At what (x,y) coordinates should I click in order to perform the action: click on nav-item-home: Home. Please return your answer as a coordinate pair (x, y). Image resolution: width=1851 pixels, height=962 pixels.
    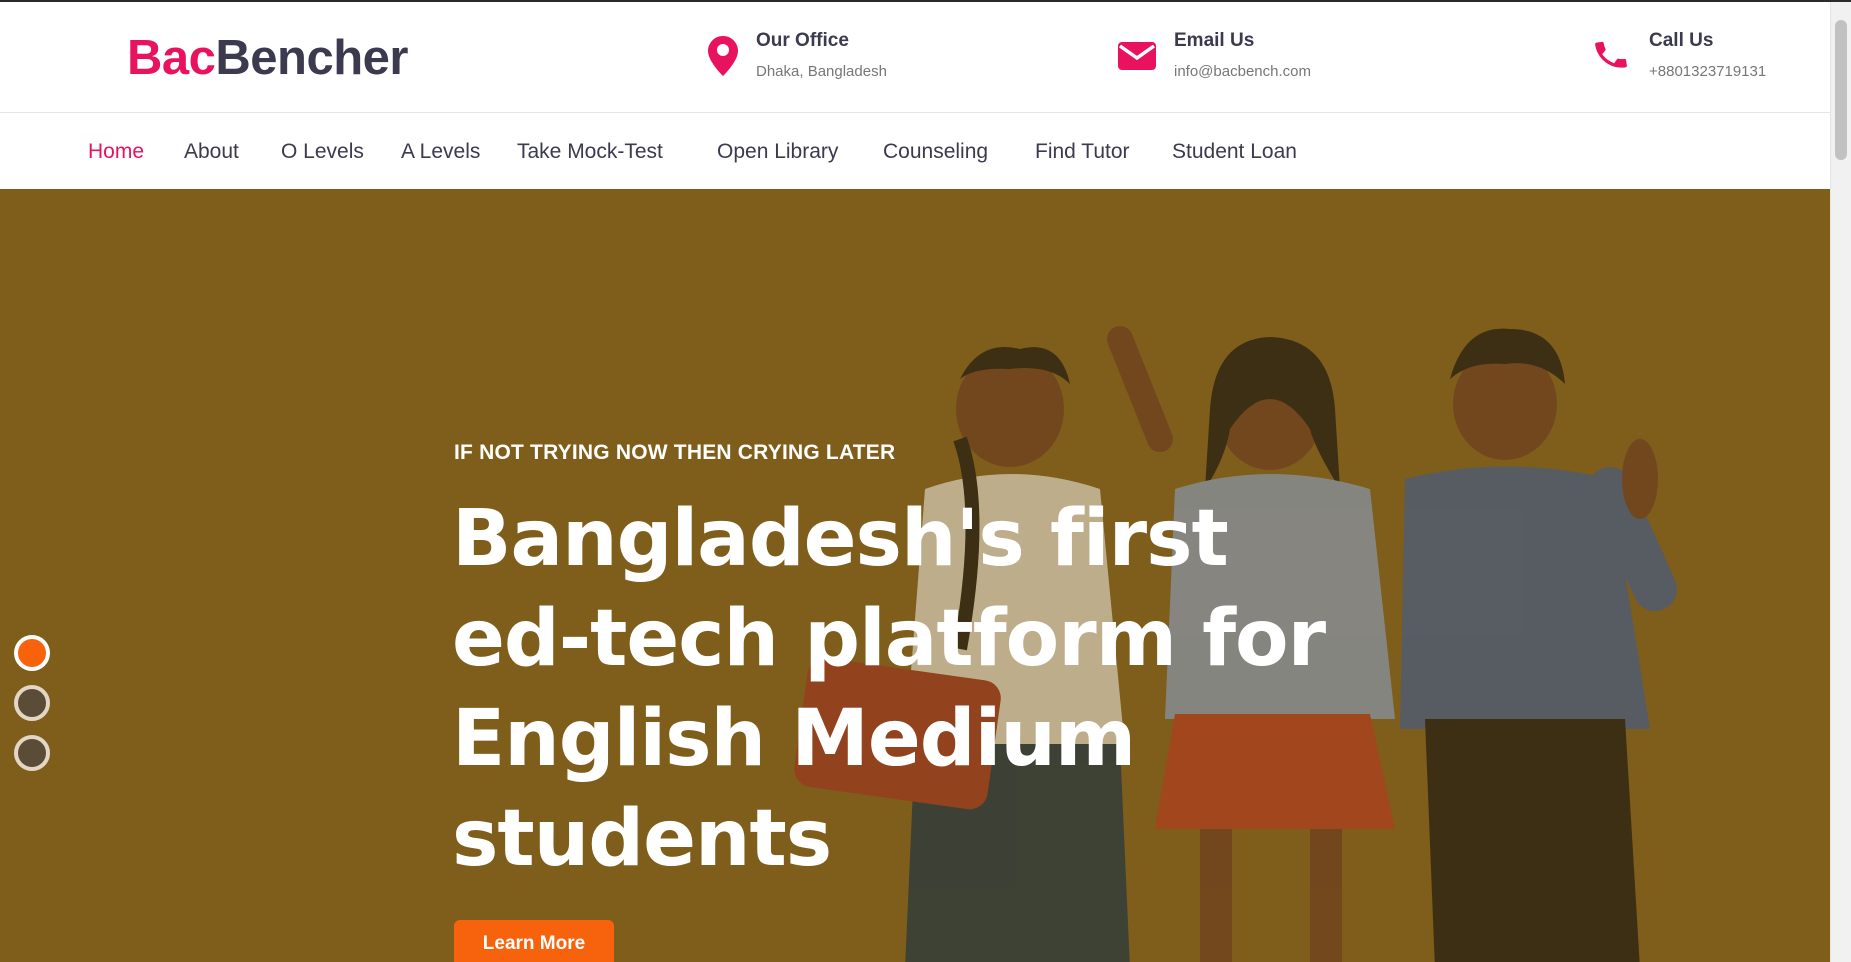
    Looking at the image, I should click on (116, 152).